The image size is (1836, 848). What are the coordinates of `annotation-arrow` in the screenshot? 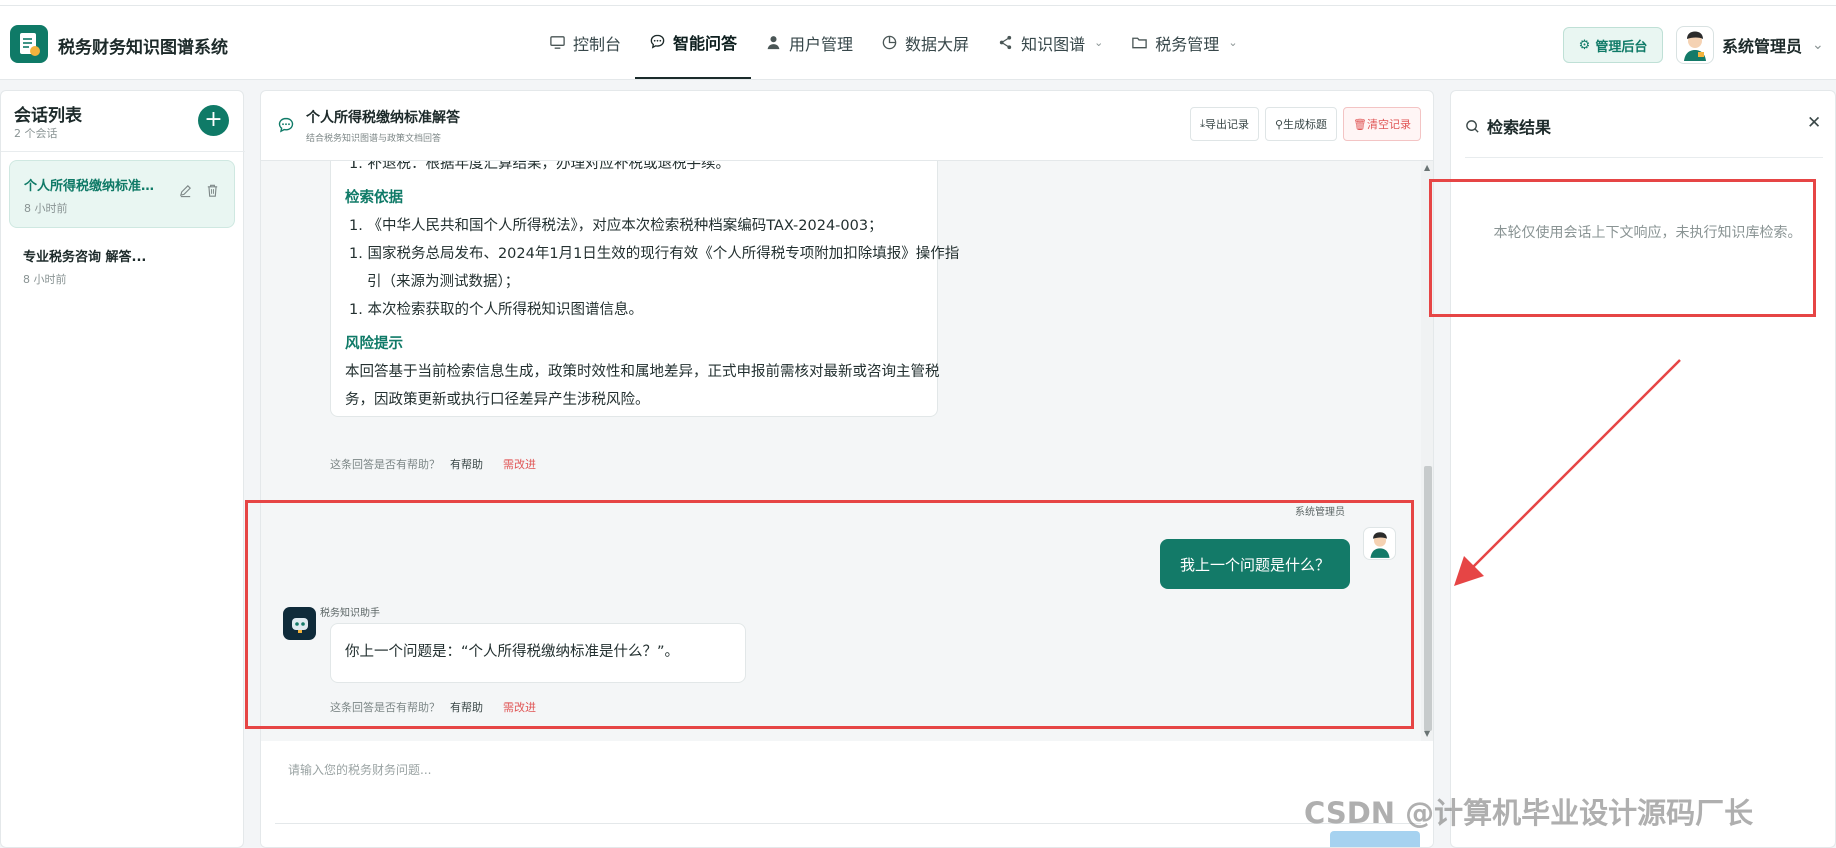 It's located at (1567, 472).